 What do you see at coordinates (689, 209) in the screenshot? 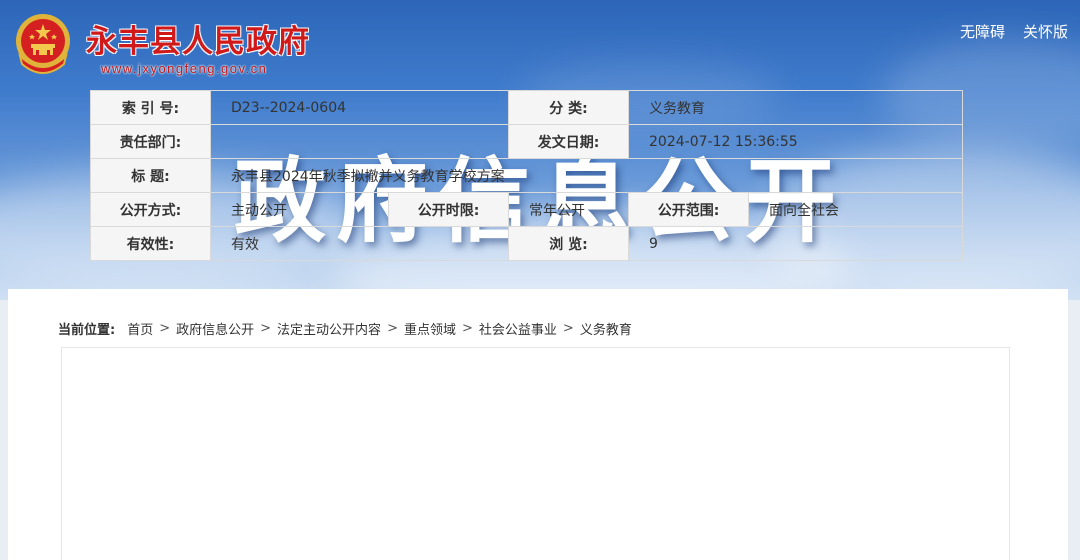
I see `scope-label: 公开范围:` at bounding box center [689, 209].